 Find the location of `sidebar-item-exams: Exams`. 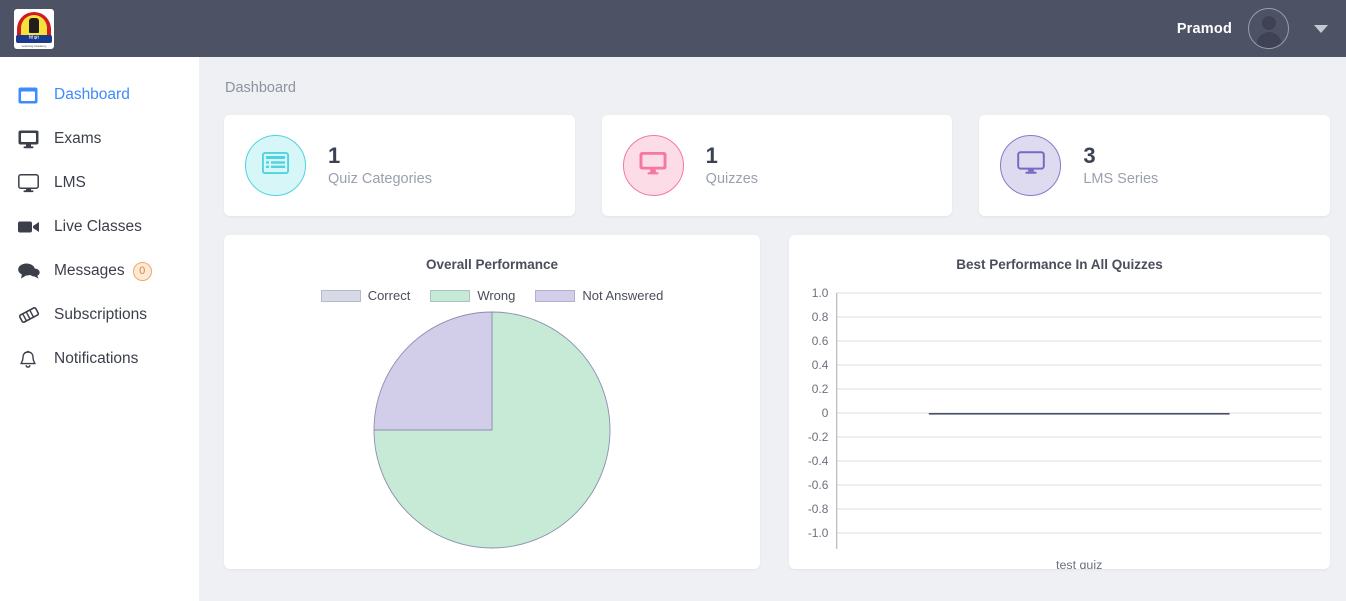

sidebar-item-exams: Exams is located at coordinates (99, 139).